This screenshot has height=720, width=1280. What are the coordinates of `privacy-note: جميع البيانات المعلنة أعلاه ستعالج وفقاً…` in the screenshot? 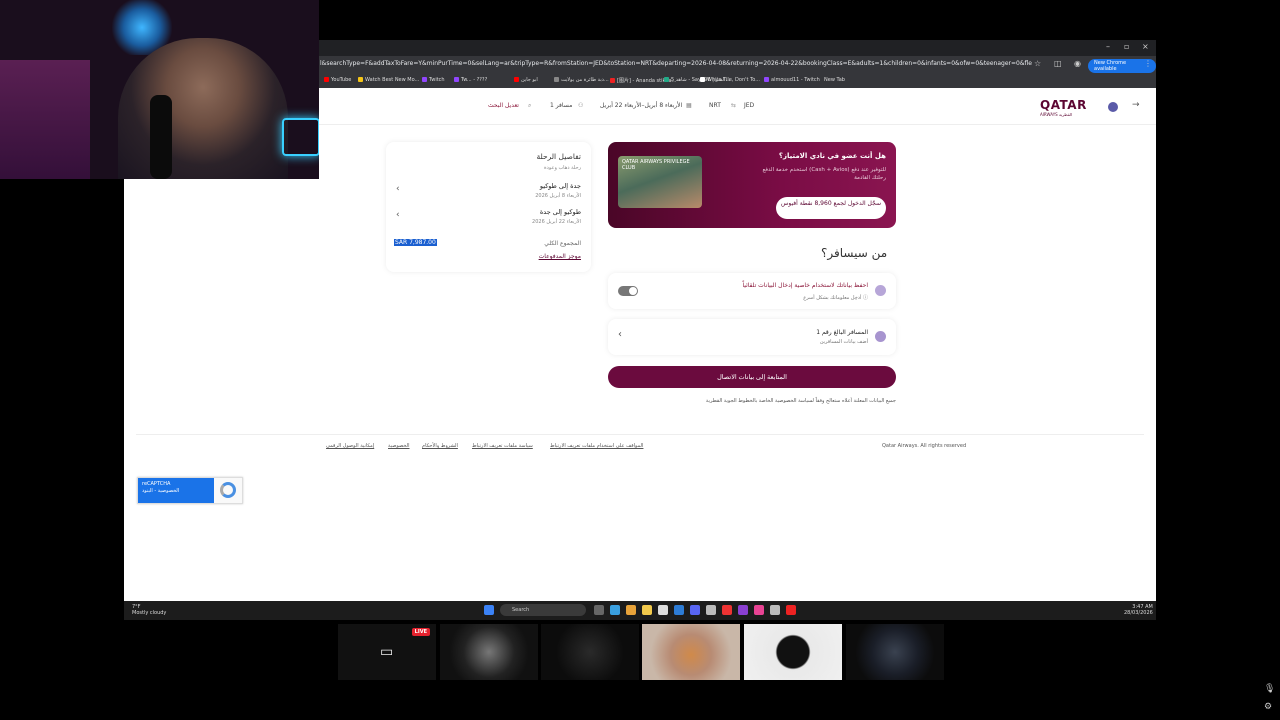 It's located at (800, 401).